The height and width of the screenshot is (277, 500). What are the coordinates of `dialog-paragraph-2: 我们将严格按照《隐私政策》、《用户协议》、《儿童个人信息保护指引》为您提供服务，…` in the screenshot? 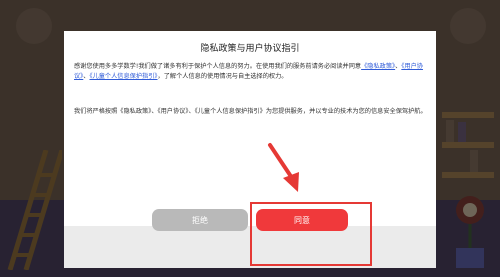 It's located at (250, 111).